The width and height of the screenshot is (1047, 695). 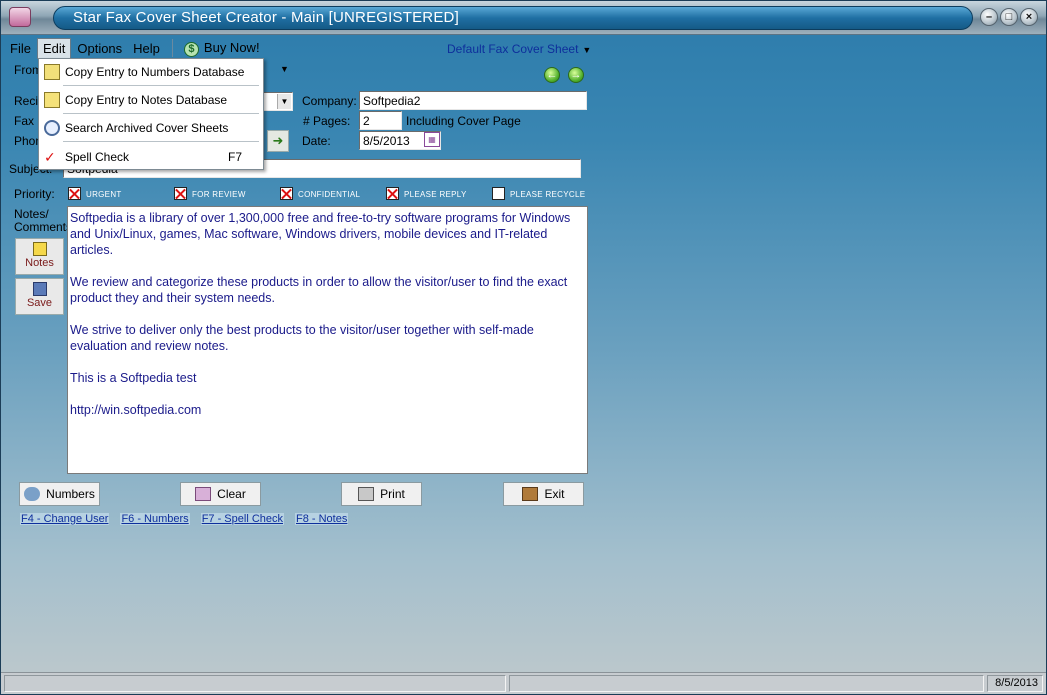 I want to click on buy-now-label: Buy Now!, so click(x=231, y=47).